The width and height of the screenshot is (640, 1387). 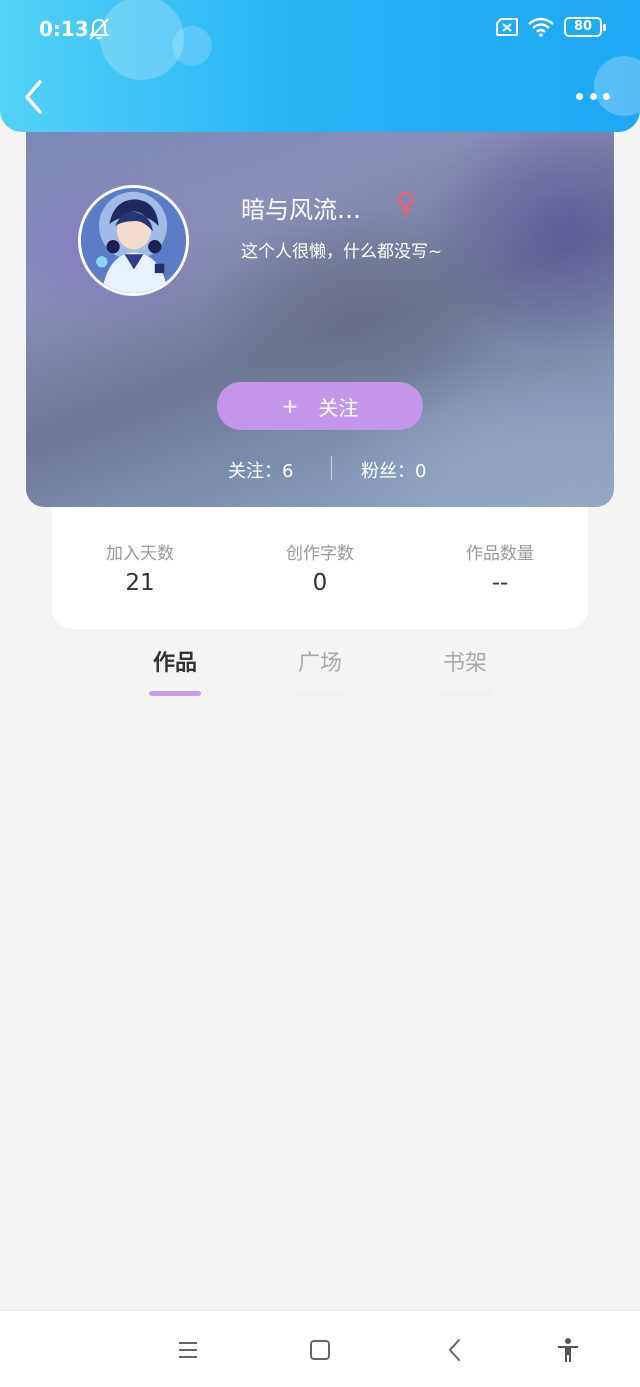 I want to click on tab-bookshelf: 书架, so click(x=465, y=670).